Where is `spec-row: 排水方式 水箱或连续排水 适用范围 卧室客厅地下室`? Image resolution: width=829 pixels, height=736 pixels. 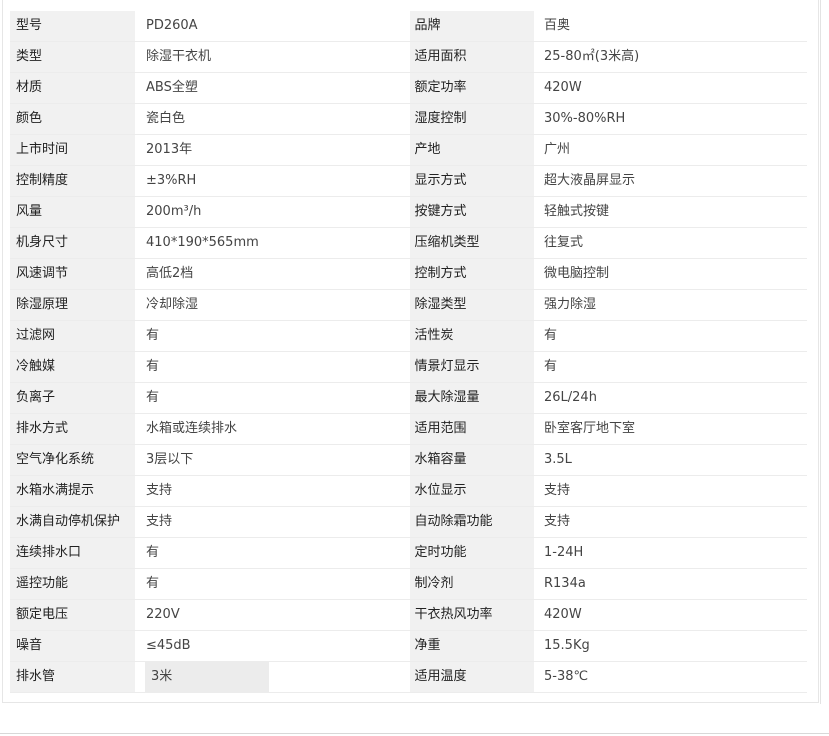 spec-row: 排水方式 水箱或连续排水 适用范围 卧室客厅地下室 is located at coordinates (408, 429).